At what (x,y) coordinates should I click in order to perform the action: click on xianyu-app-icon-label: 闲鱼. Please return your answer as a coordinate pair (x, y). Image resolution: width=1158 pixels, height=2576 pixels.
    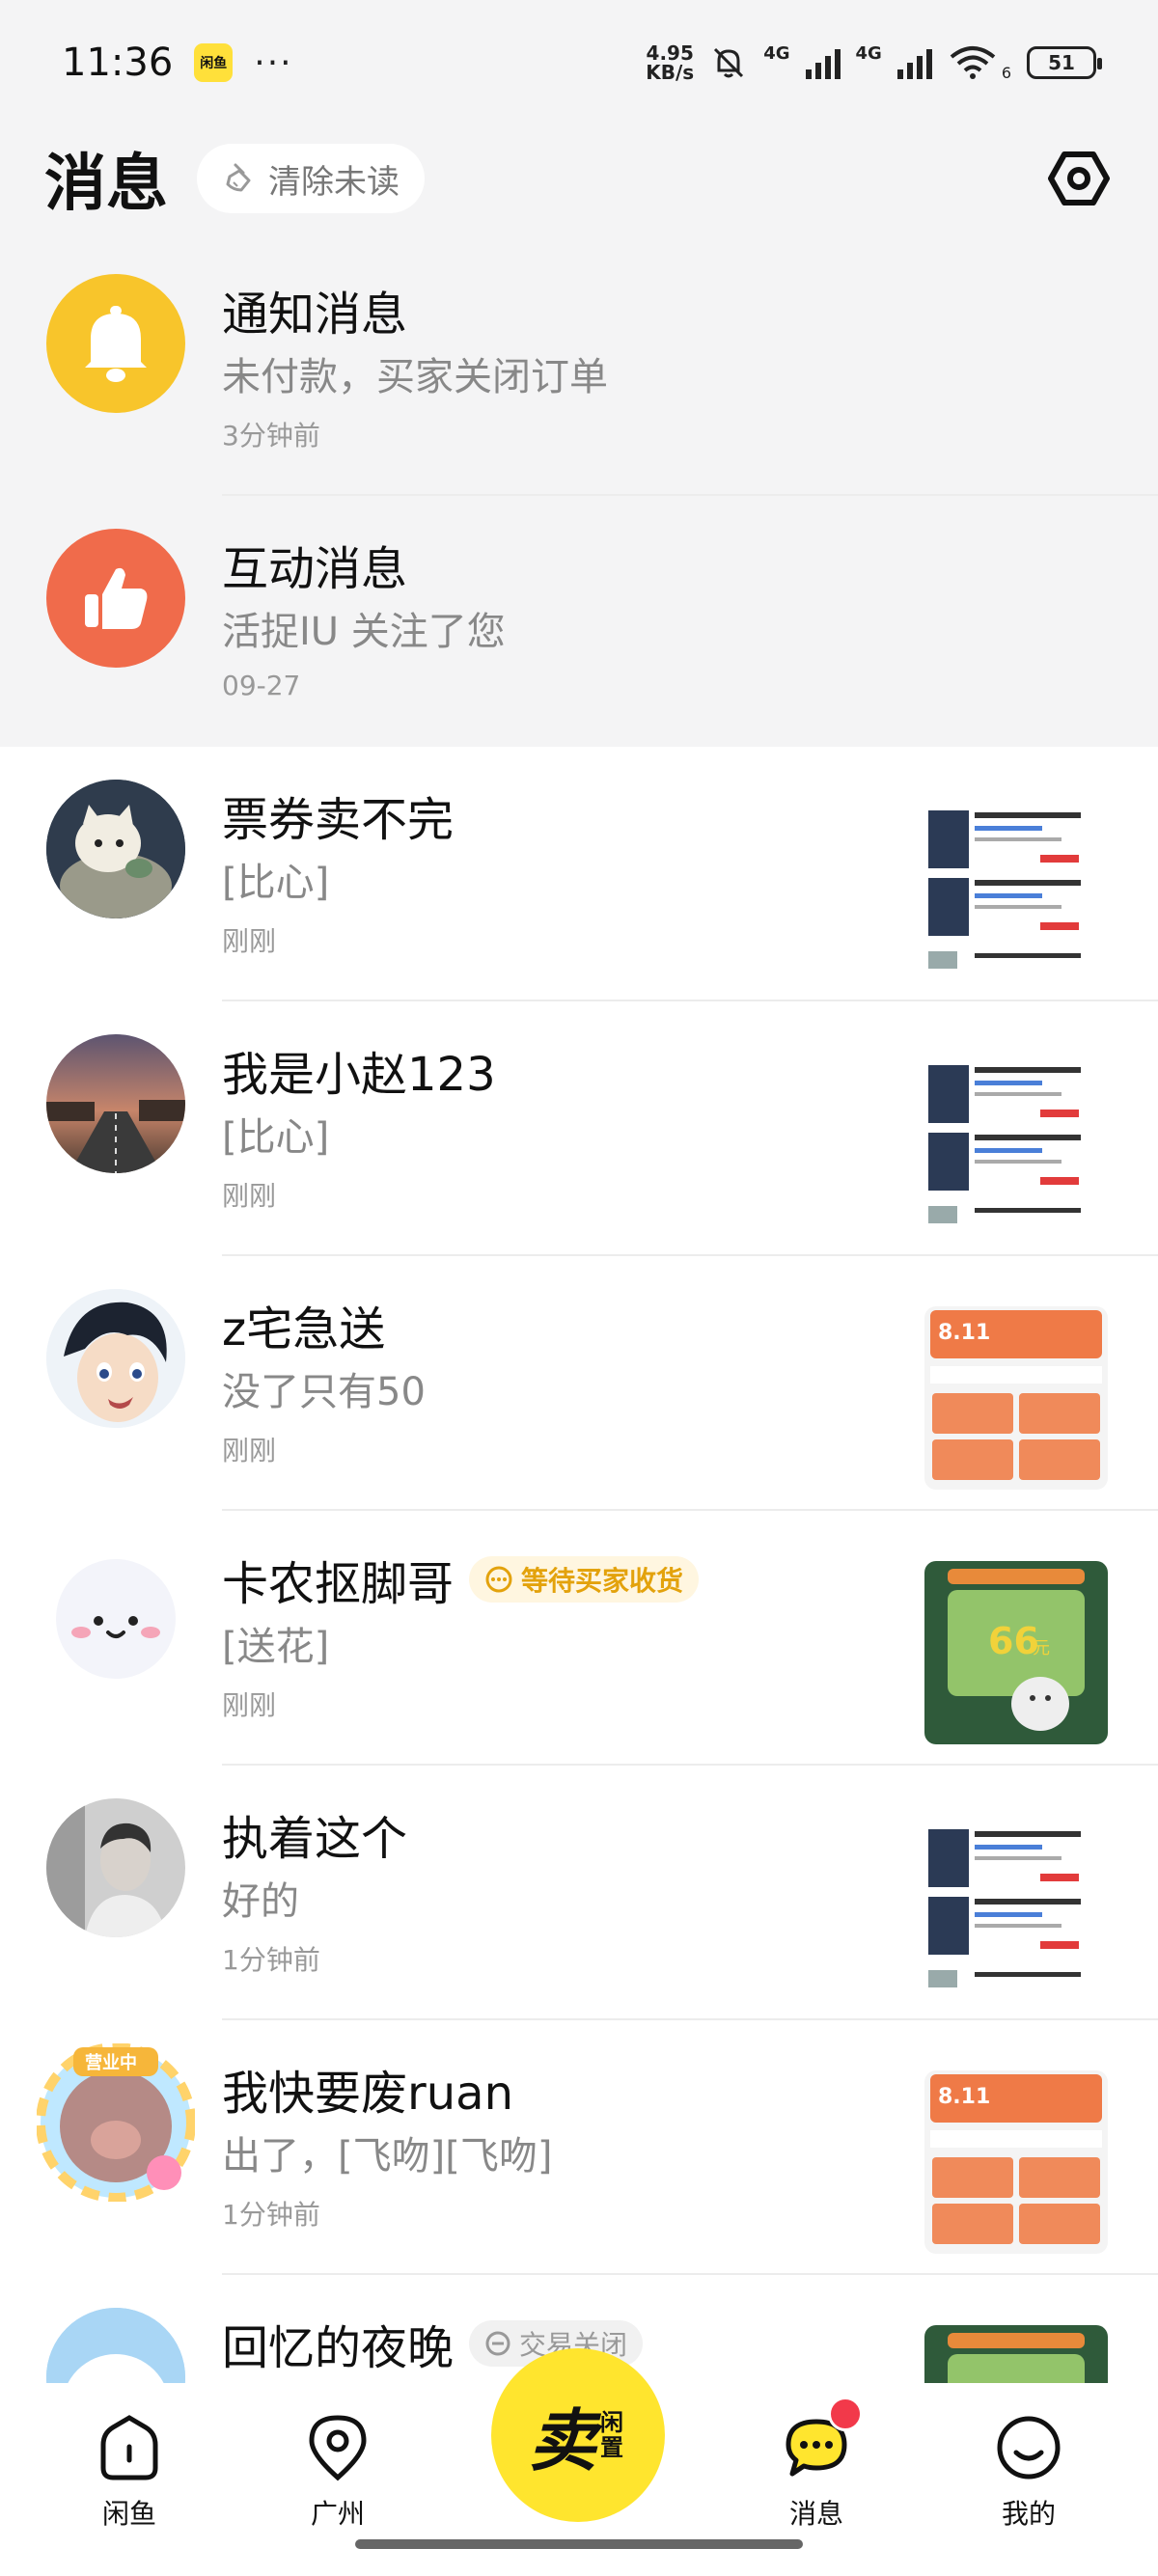
    Looking at the image, I should click on (214, 64).